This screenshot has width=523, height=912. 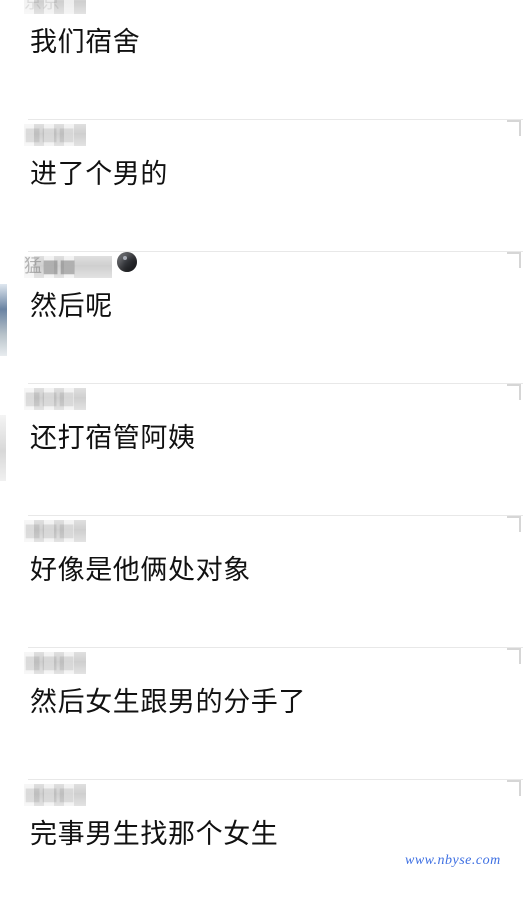 What do you see at coordinates (261, 450) in the screenshot?
I see `comment-item: ■■■ 还打宿管阿姨` at bounding box center [261, 450].